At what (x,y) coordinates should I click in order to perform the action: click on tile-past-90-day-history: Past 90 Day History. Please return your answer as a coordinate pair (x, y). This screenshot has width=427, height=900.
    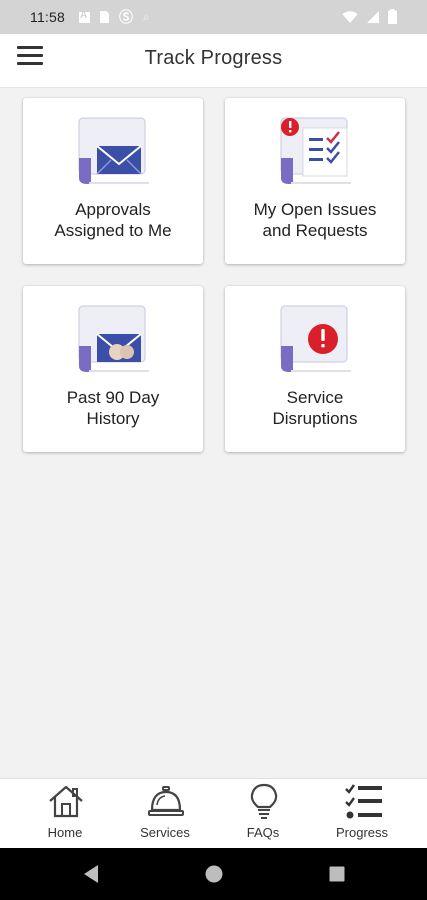
    Looking at the image, I should click on (113, 369).